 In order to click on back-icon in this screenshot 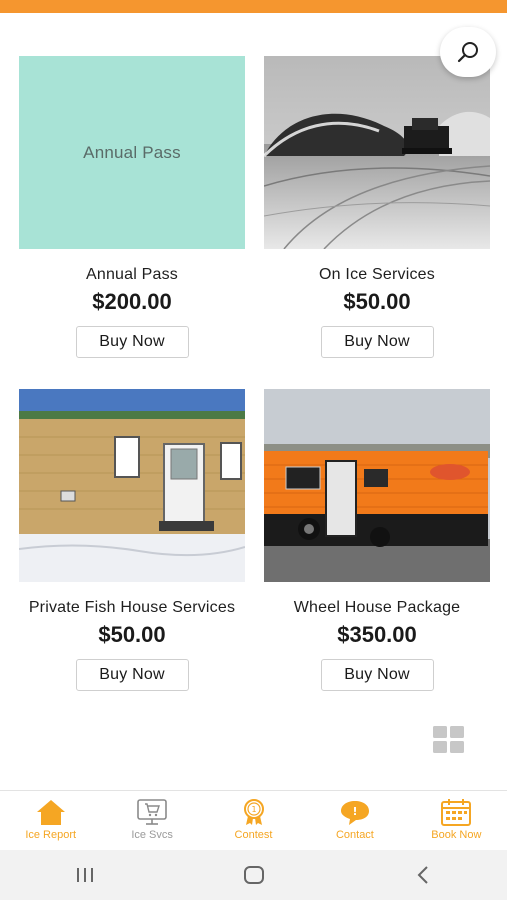, I will do `click(422, 875)`.